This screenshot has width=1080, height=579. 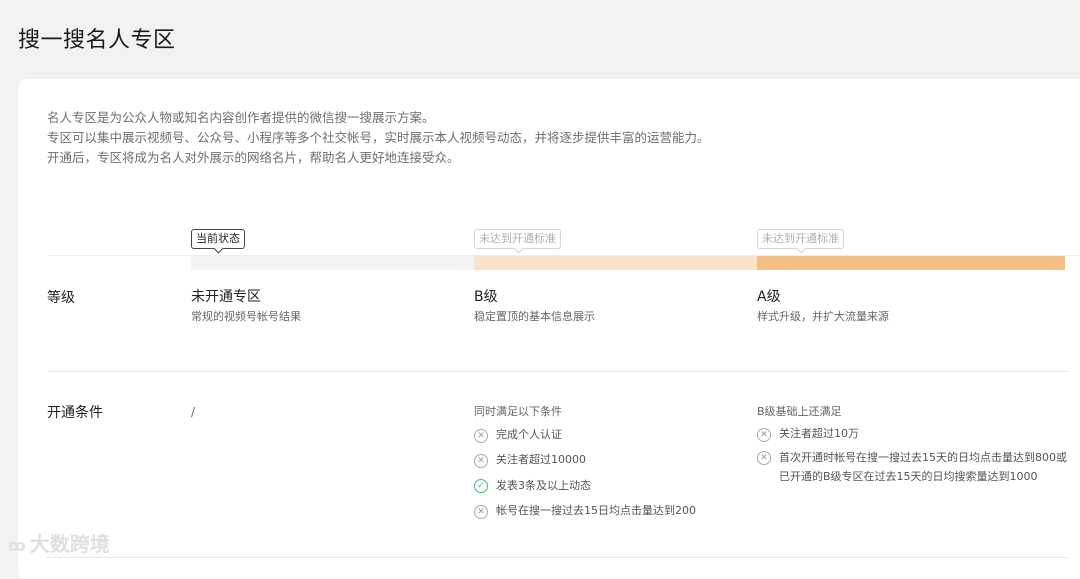 What do you see at coordinates (534, 316) in the screenshot?
I see `level-desc-b: 稳定置顶的基本信息展示` at bounding box center [534, 316].